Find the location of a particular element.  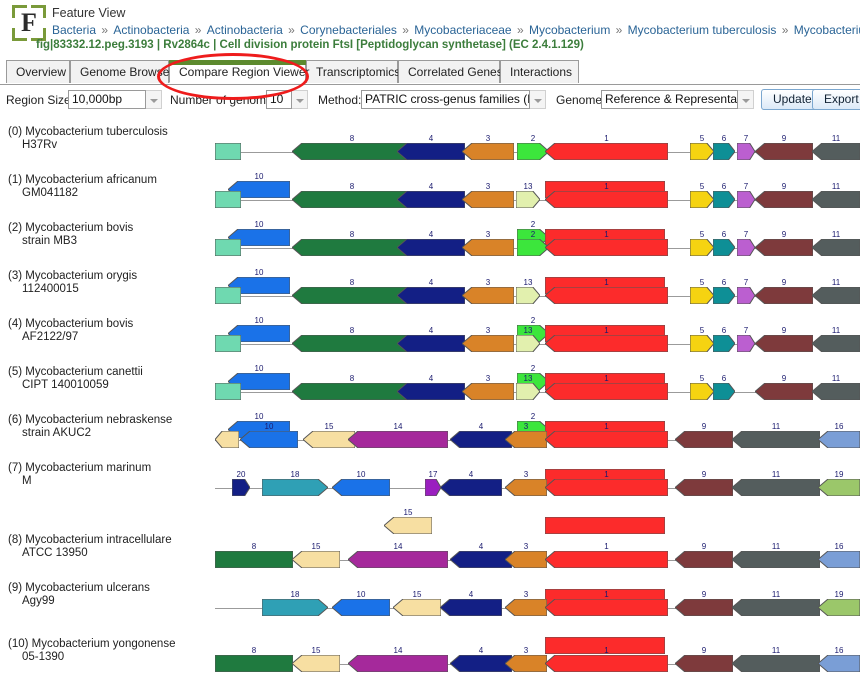

breadcrumb-item-6: Mycobacterium tuberculosis is located at coordinates (702, 30).